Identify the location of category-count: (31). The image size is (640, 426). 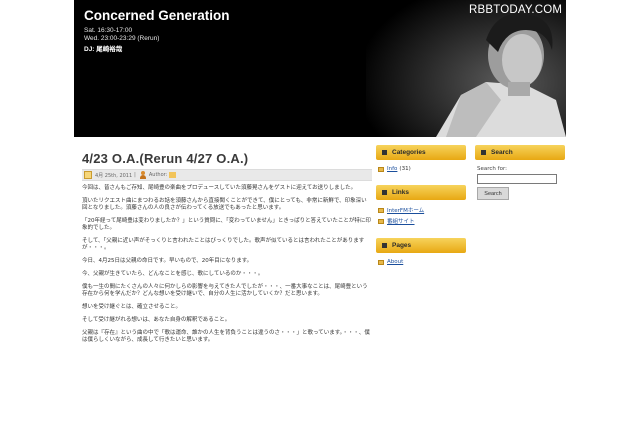
(405, 169).